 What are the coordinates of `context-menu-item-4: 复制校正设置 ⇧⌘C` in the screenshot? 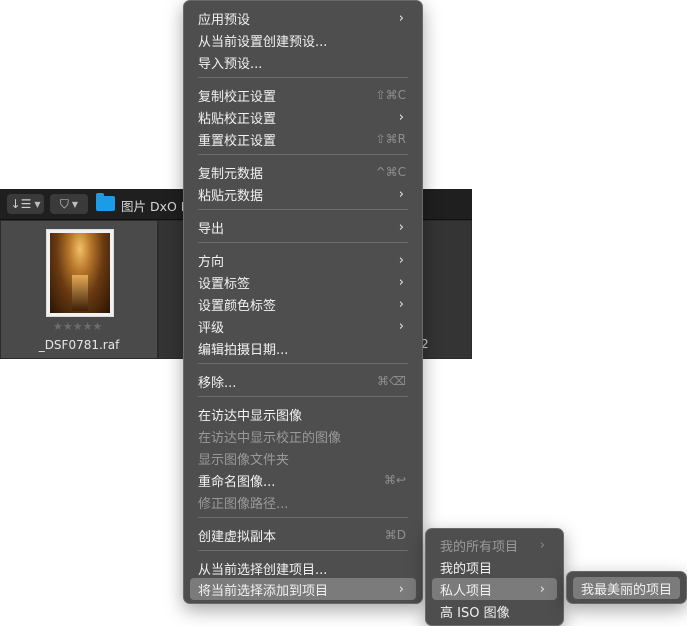 It's located at (303, 95).